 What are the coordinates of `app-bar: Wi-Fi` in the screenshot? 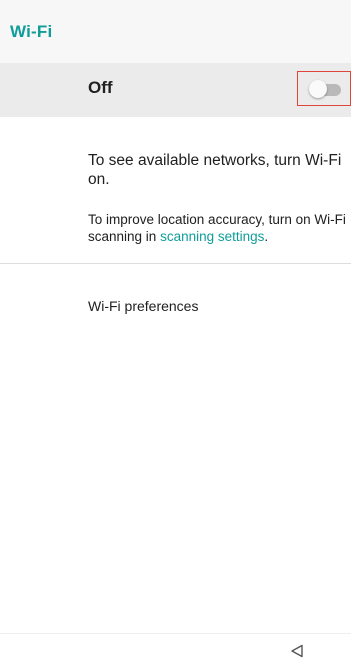 It's located at (175, 31).